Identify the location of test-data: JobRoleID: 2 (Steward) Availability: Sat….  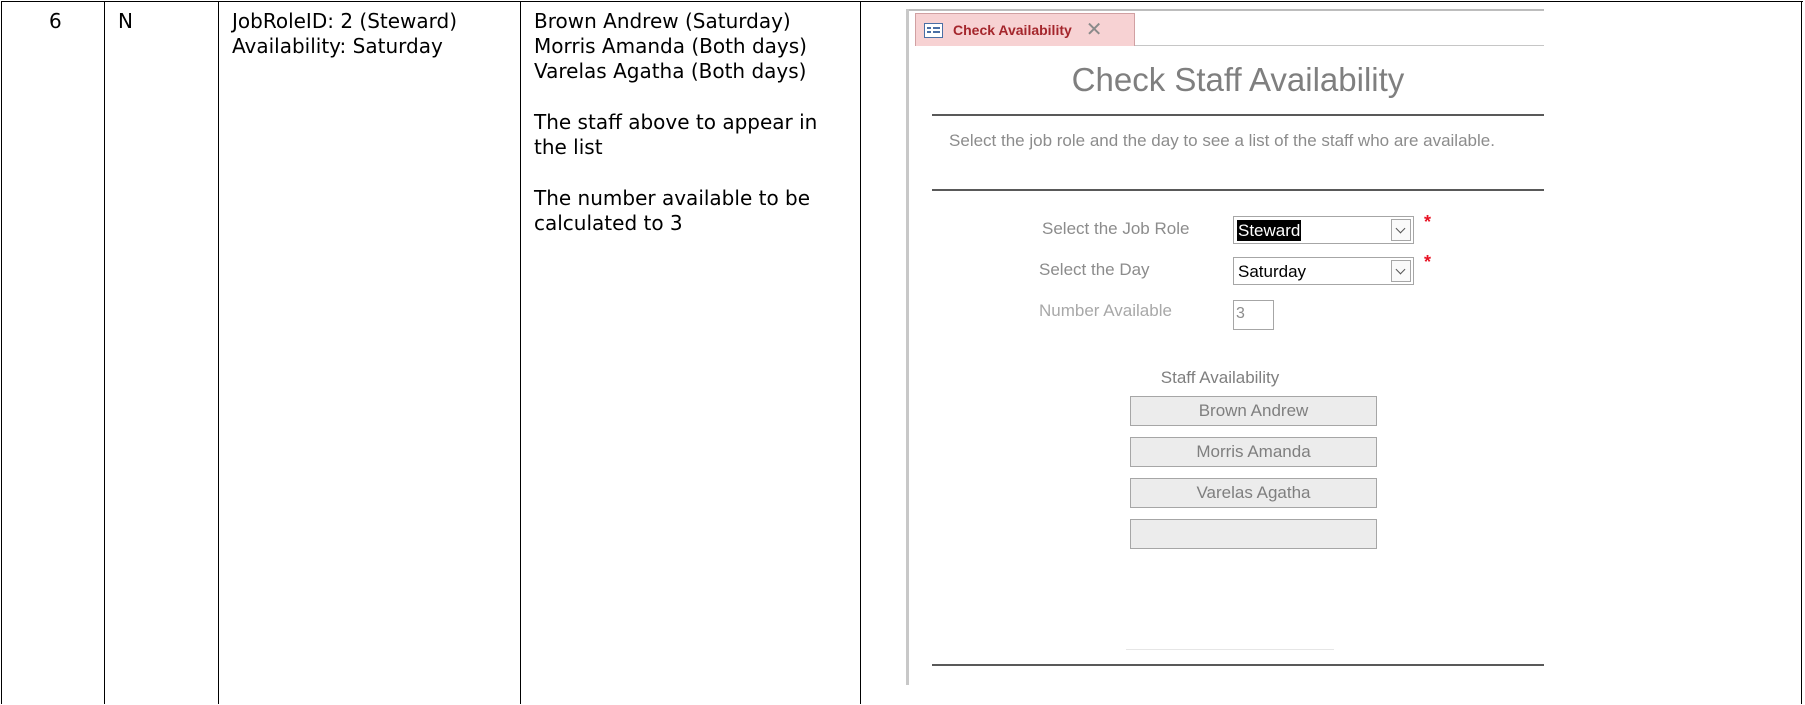
(372, 34).